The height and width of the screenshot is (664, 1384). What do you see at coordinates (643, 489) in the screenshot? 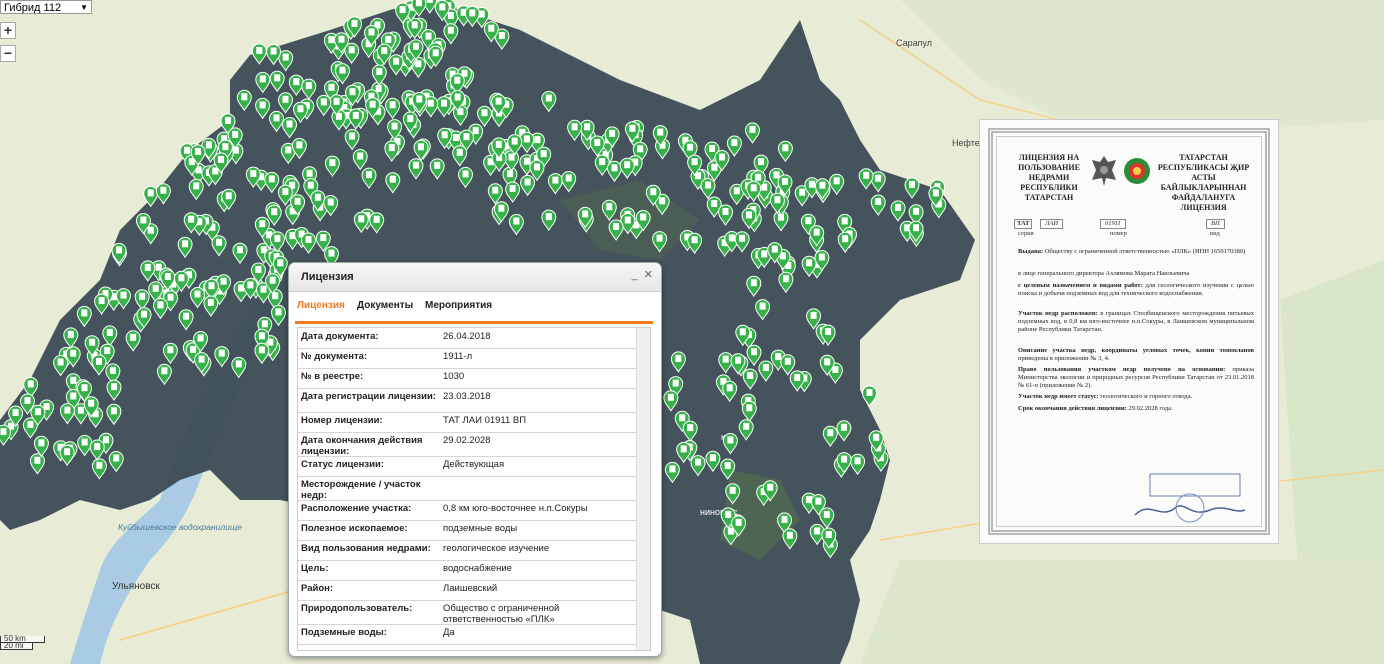
I see `table-scrollbar` at bounding box center [643, 489].